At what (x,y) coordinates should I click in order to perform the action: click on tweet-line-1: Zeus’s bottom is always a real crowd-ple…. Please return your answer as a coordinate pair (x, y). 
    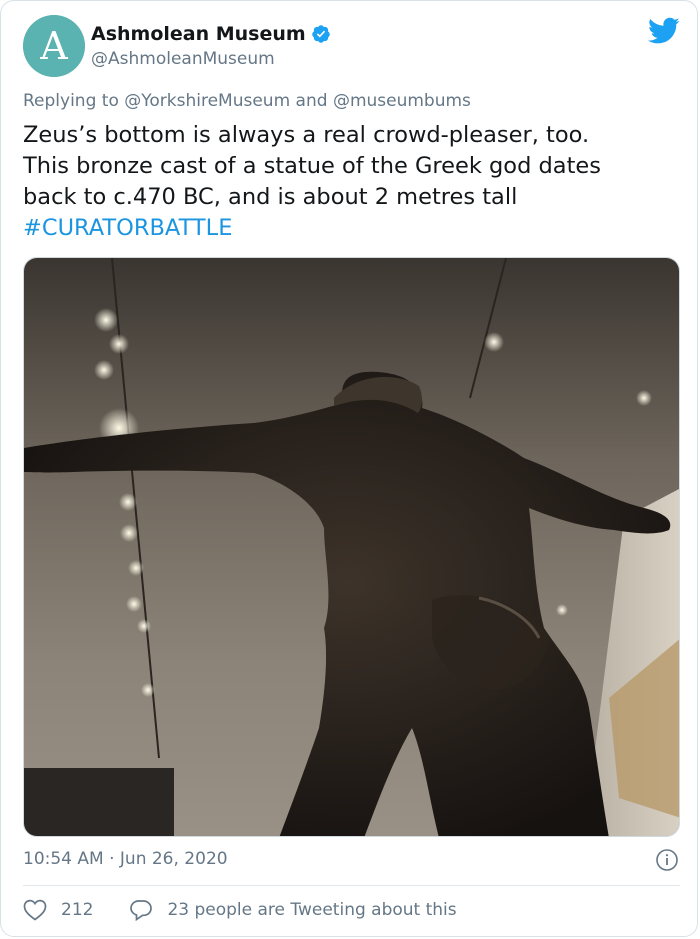
    Looking at the image, I should click on (306, 135).